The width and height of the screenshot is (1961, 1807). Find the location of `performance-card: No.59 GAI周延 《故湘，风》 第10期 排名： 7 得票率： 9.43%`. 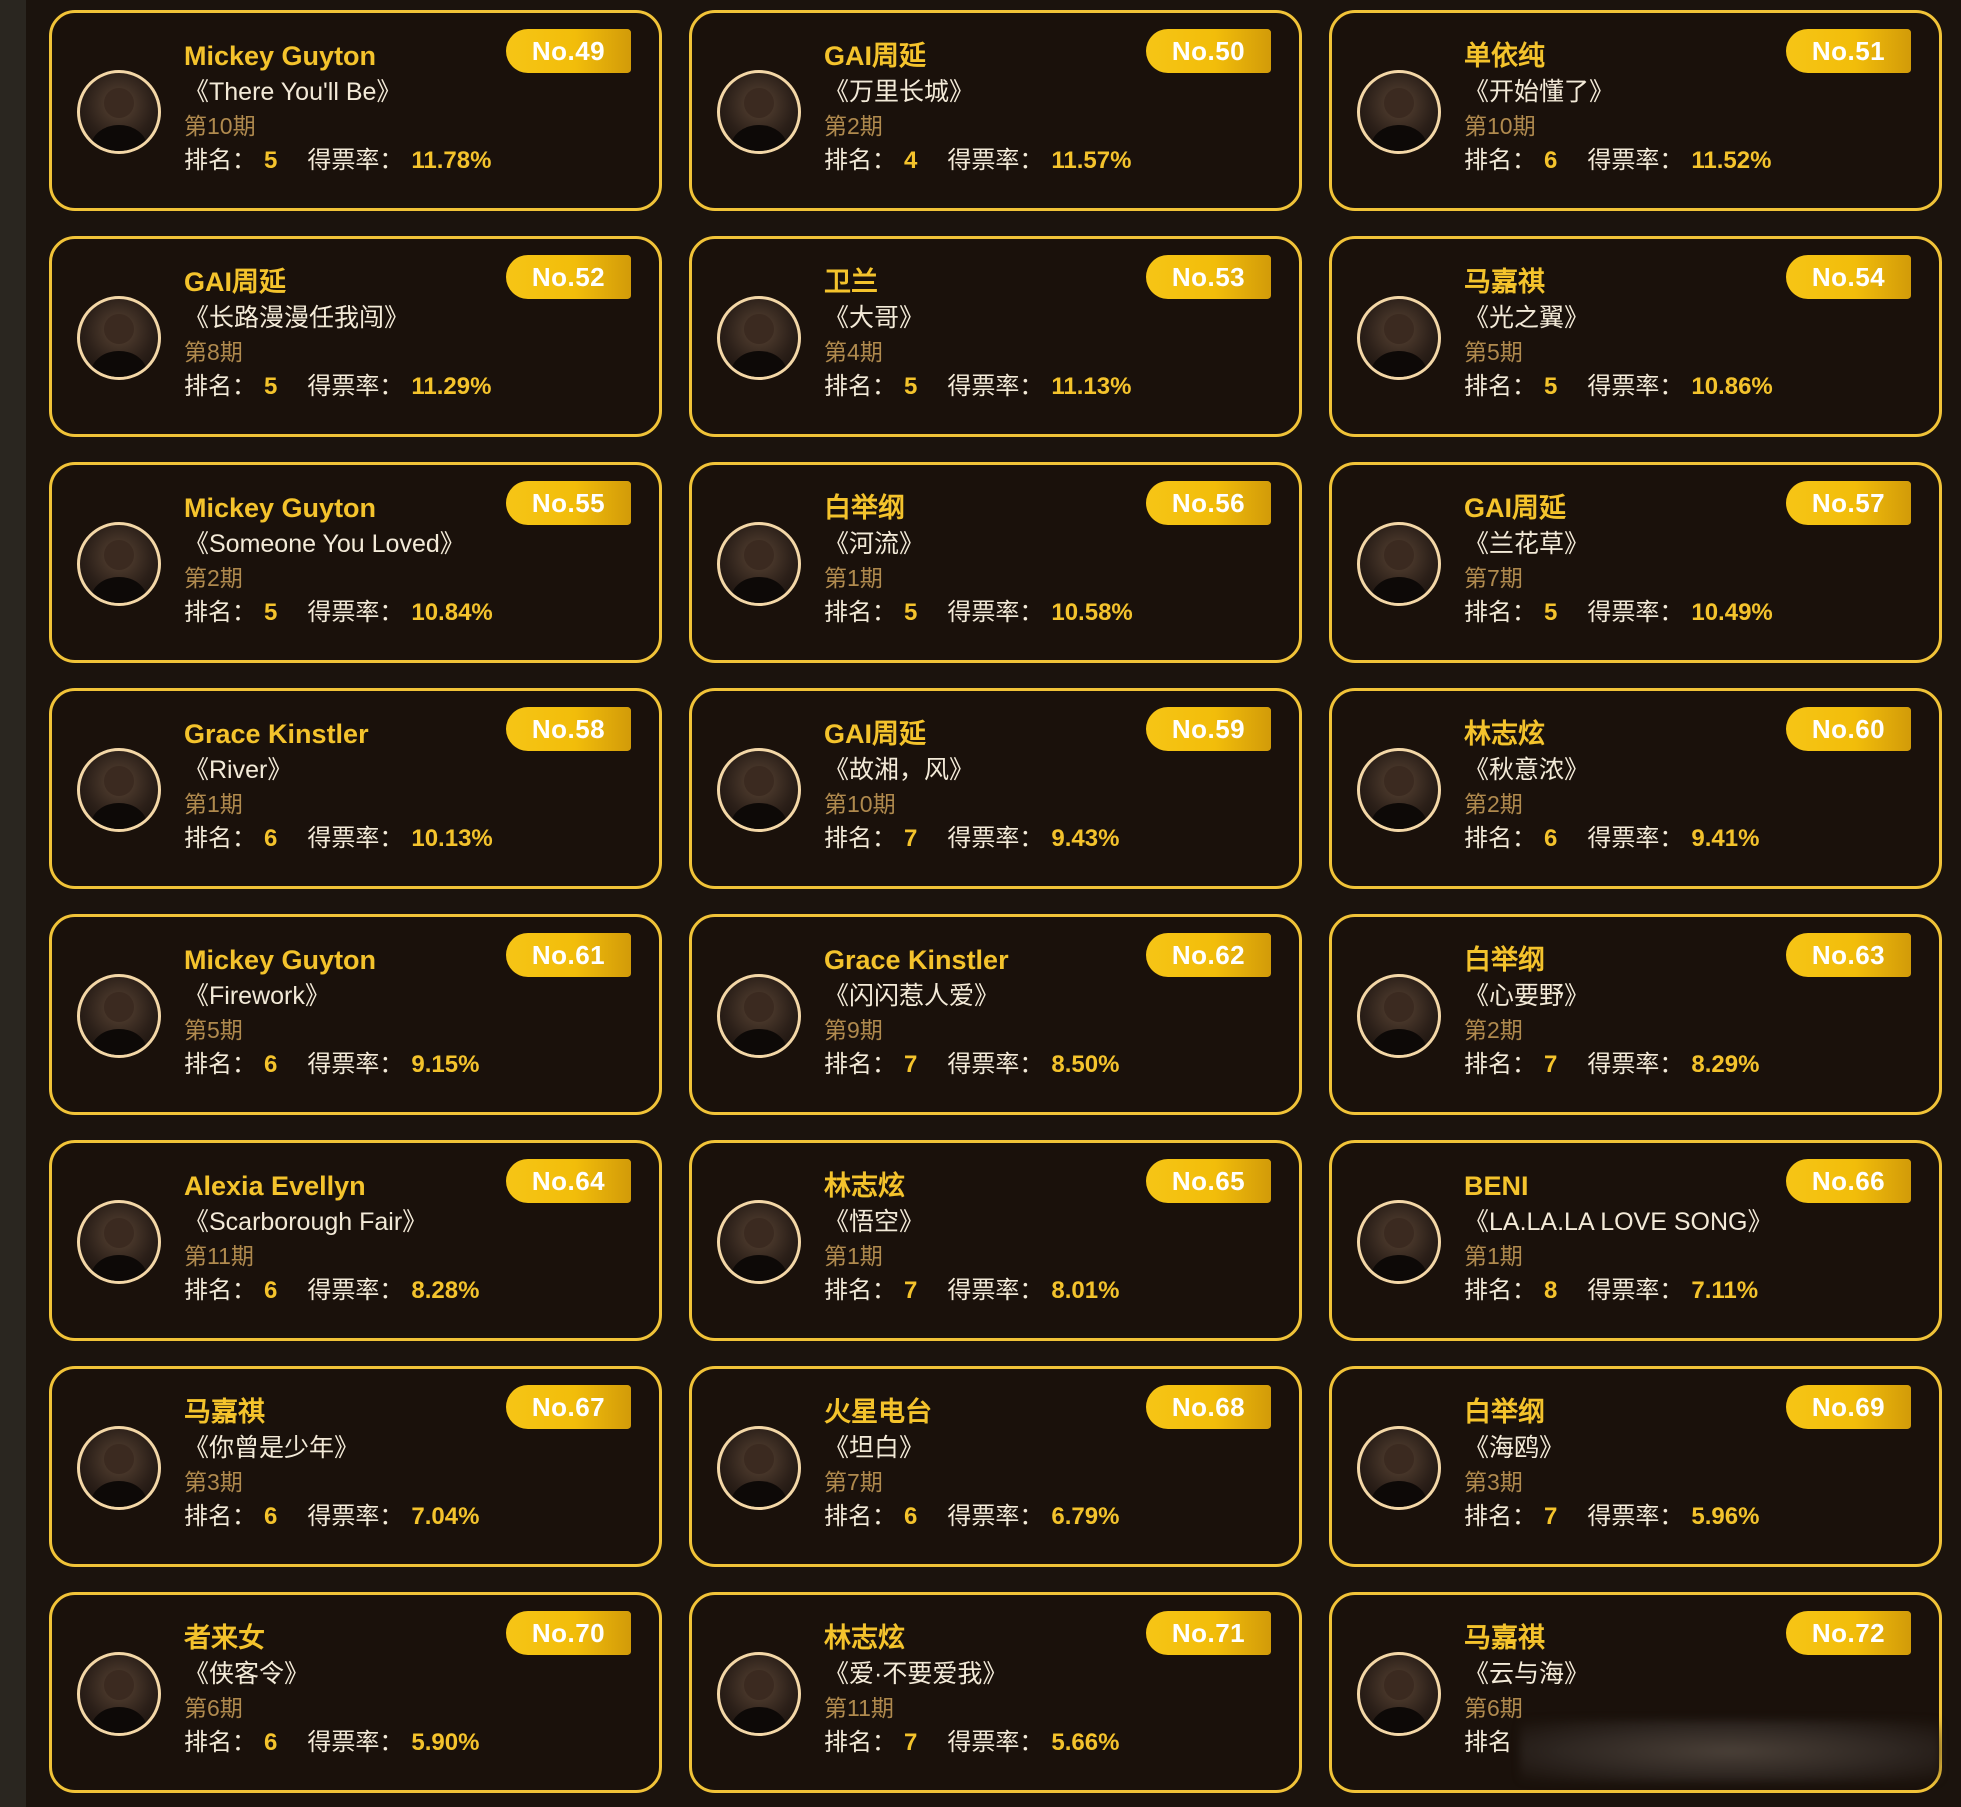

performance-card: No.59 GAI周延 《故湘，风》 第10期 排名： 7 得票率： 9.43% is located at coordinates (995, 788).